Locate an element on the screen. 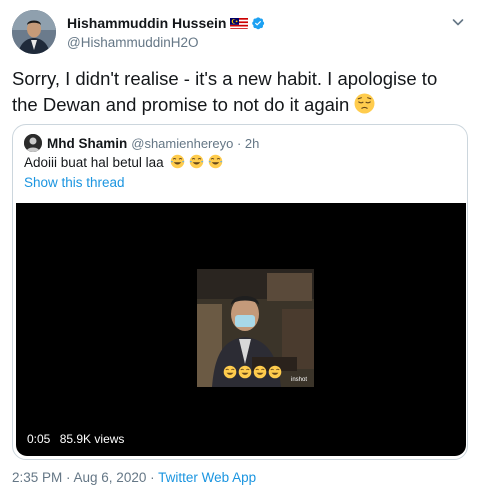 This screenshot has height=492, width=478. quoted-author-handle: @shamienhereyo · 2h is located at coordinates (195, 143).